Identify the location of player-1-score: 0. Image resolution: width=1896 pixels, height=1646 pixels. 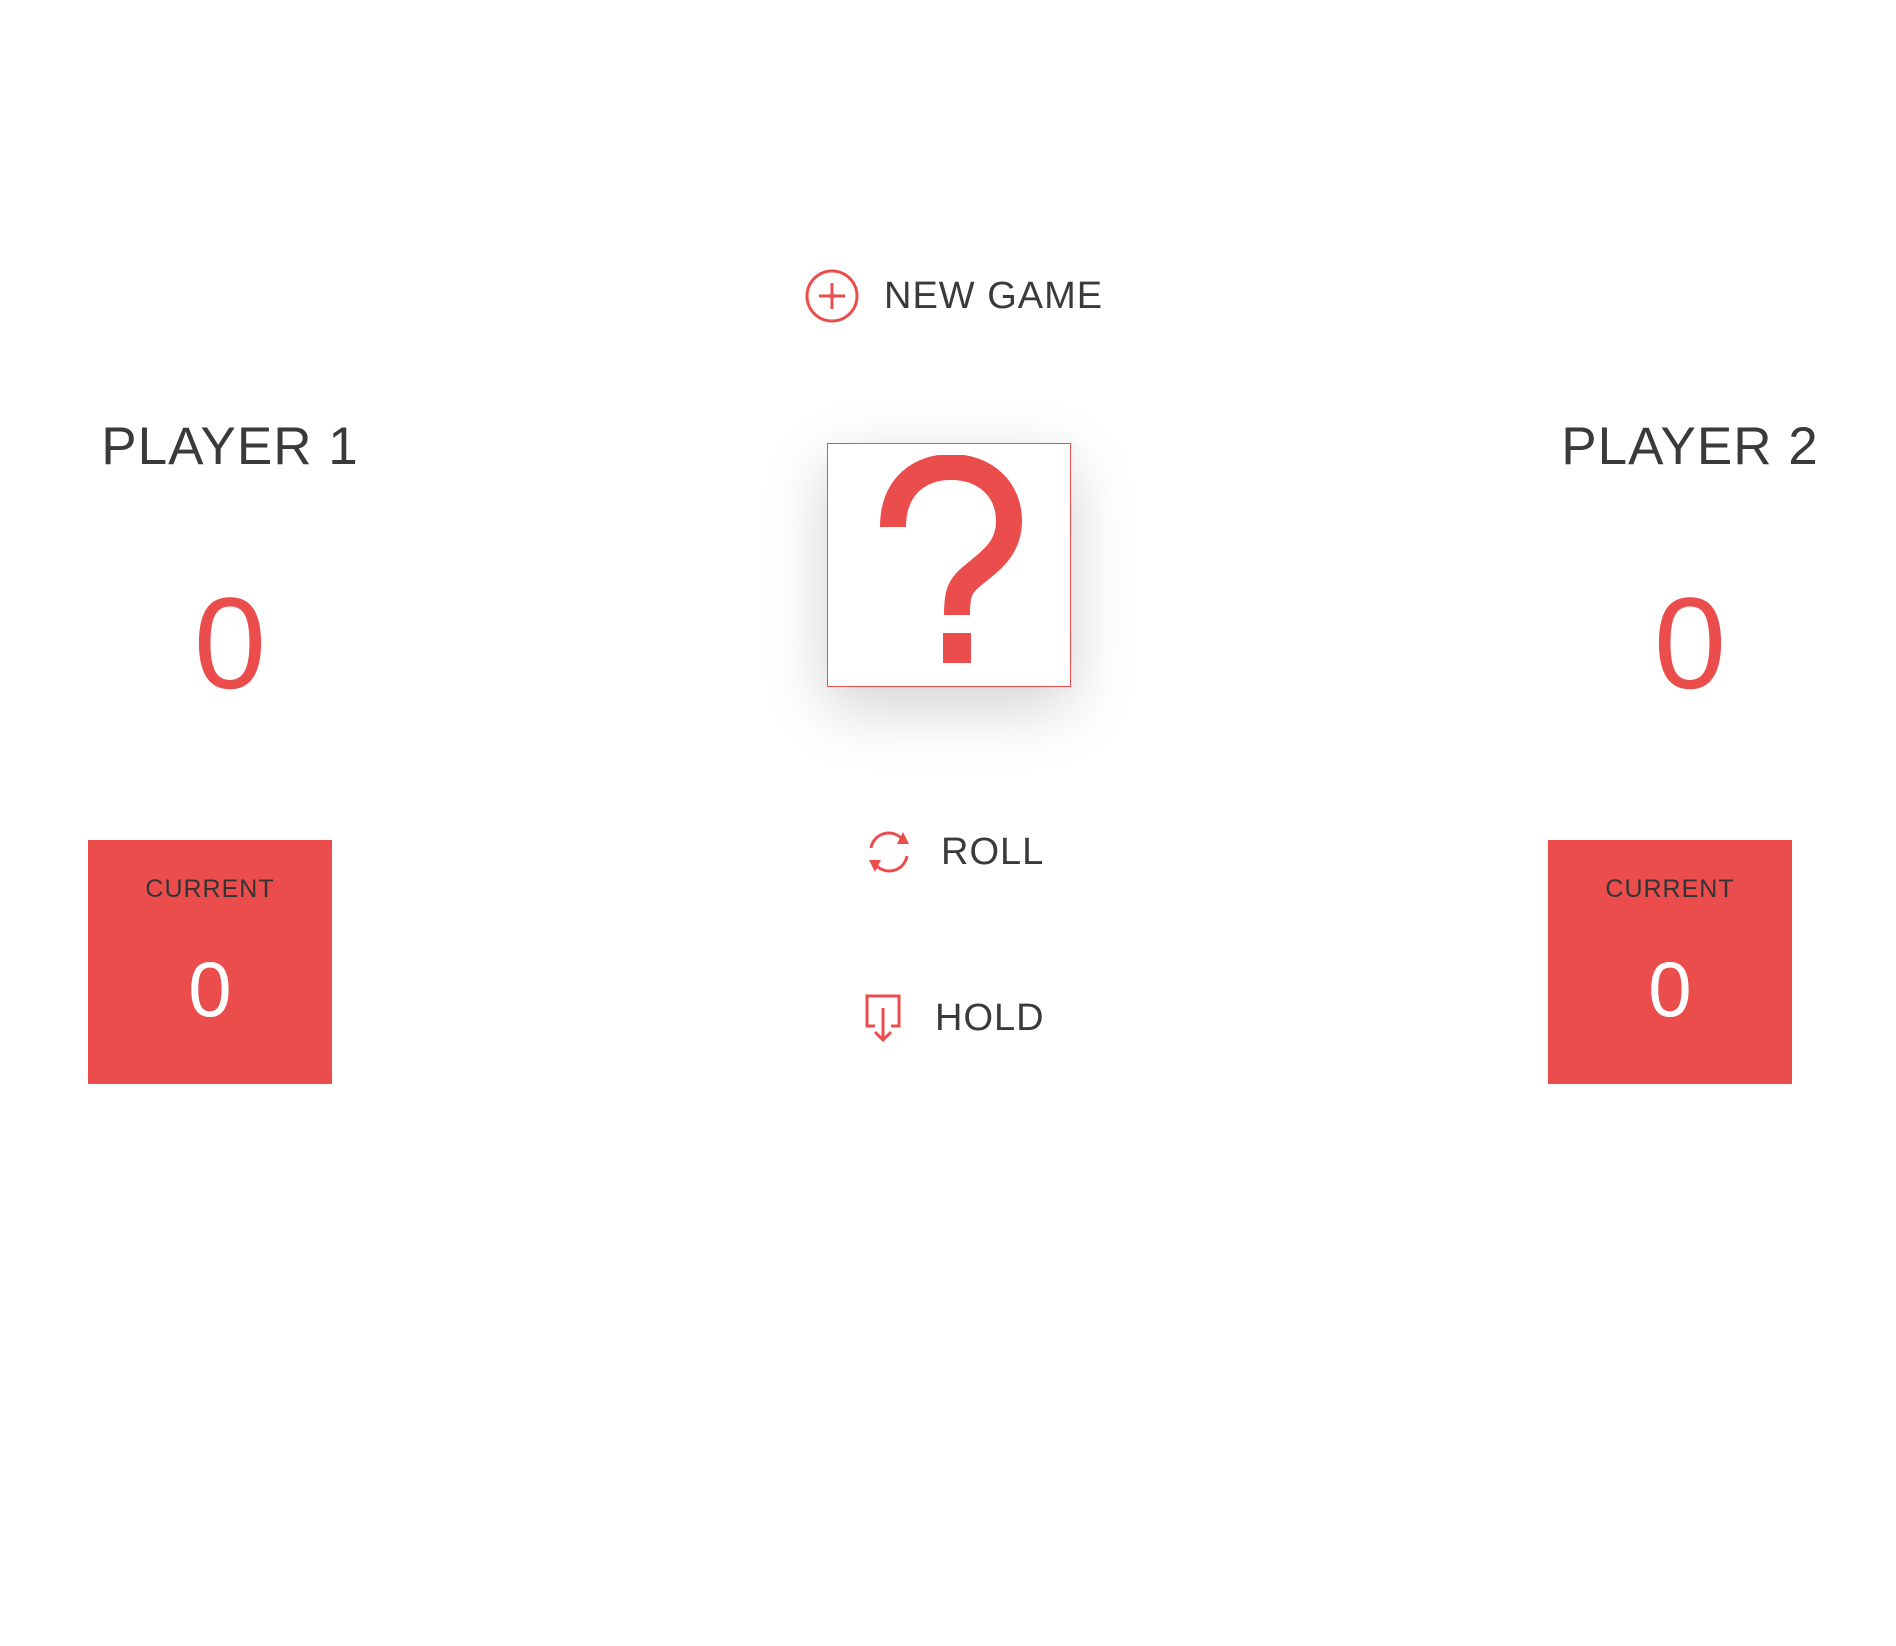
(230, 643).